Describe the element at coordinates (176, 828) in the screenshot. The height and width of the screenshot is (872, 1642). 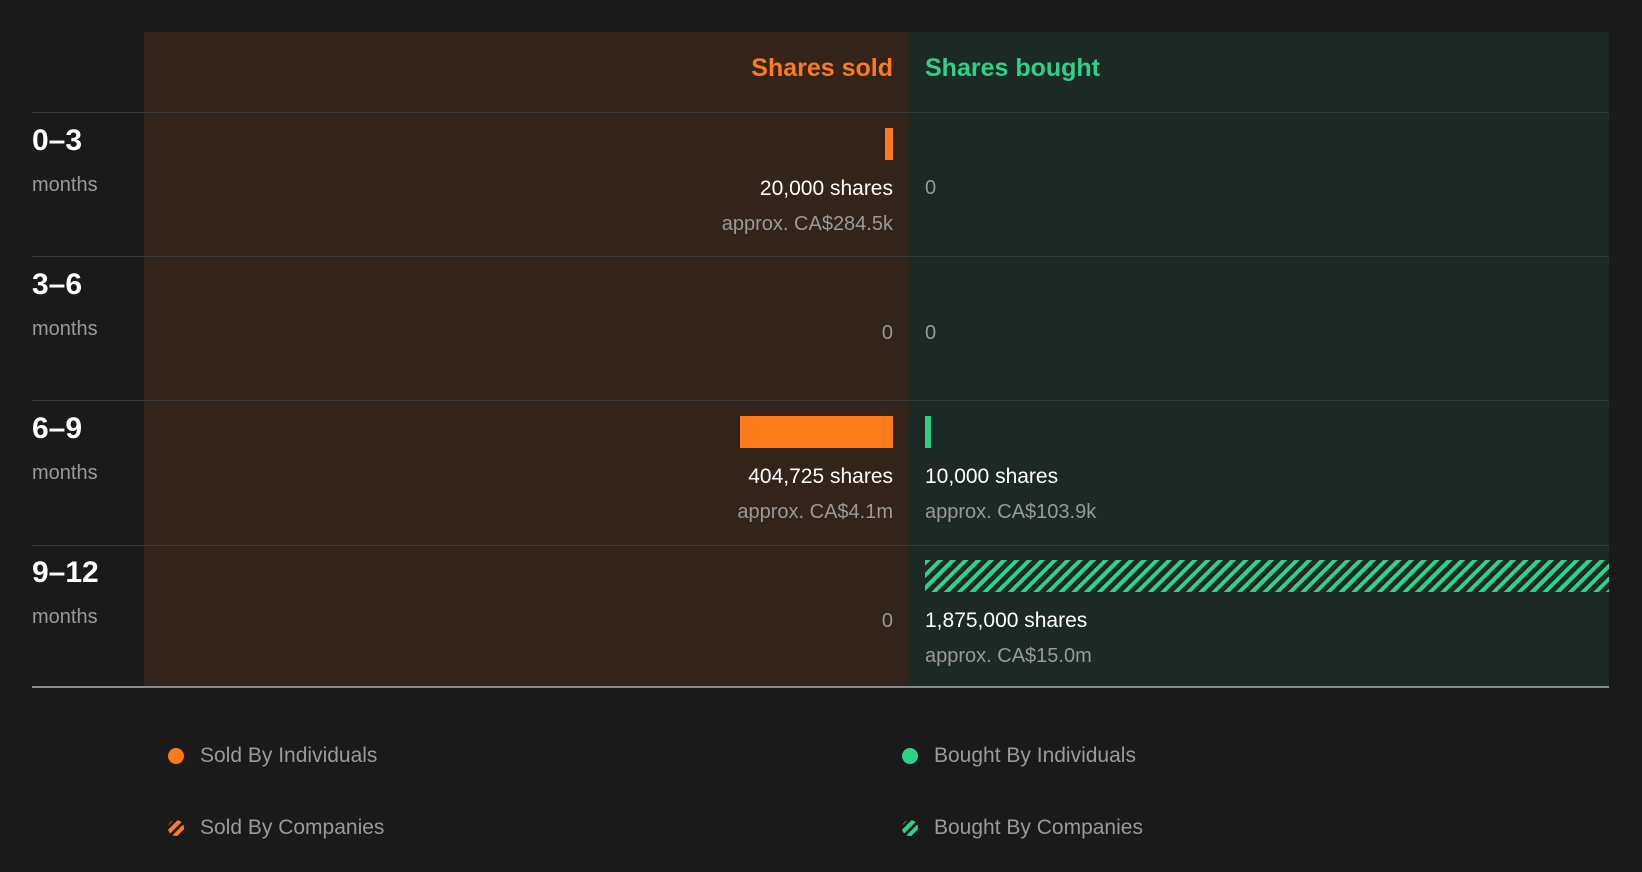
I see `orange-striped-dot-icon` at that location.